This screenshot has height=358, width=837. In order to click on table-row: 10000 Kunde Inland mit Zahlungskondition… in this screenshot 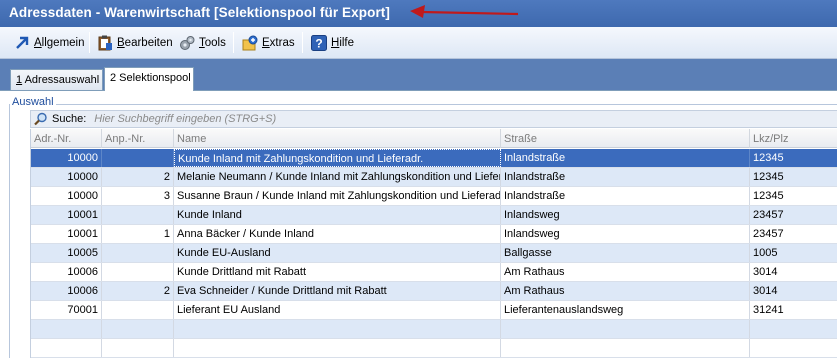, I will do `click(434, 158)`.